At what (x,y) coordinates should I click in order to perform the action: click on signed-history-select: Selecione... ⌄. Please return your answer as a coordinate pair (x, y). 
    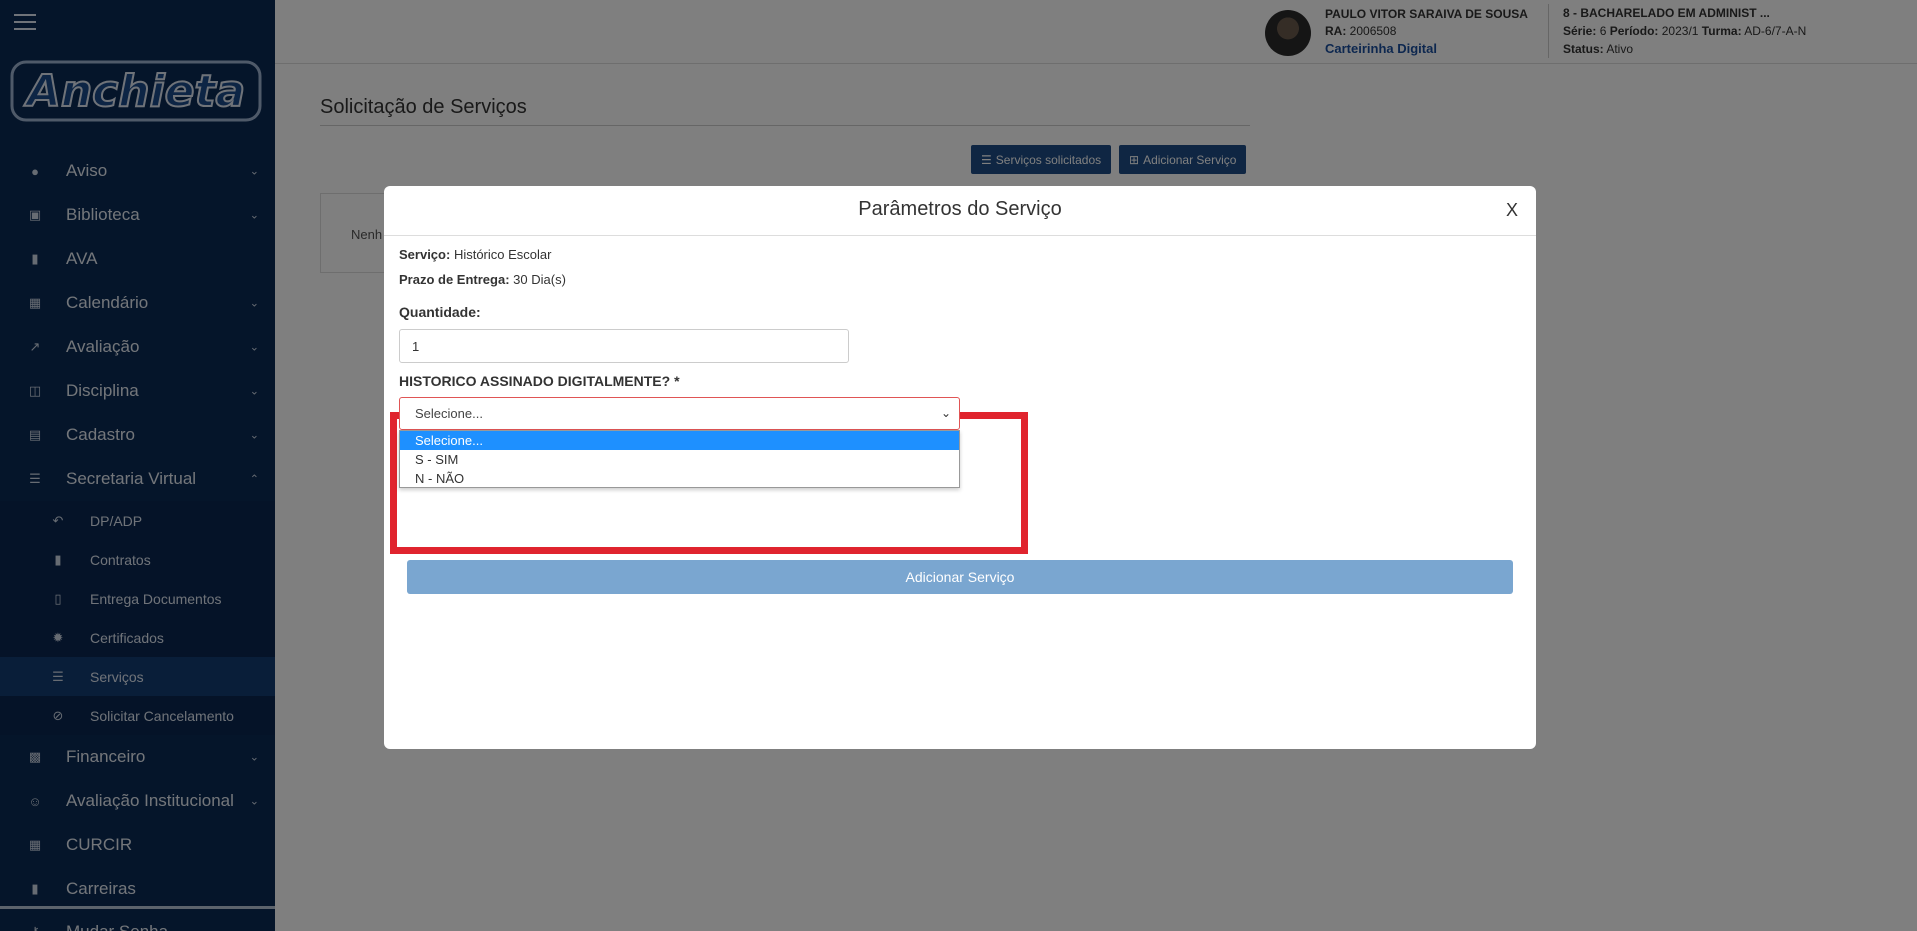
    Looking at the image, I should click on (679, 413).